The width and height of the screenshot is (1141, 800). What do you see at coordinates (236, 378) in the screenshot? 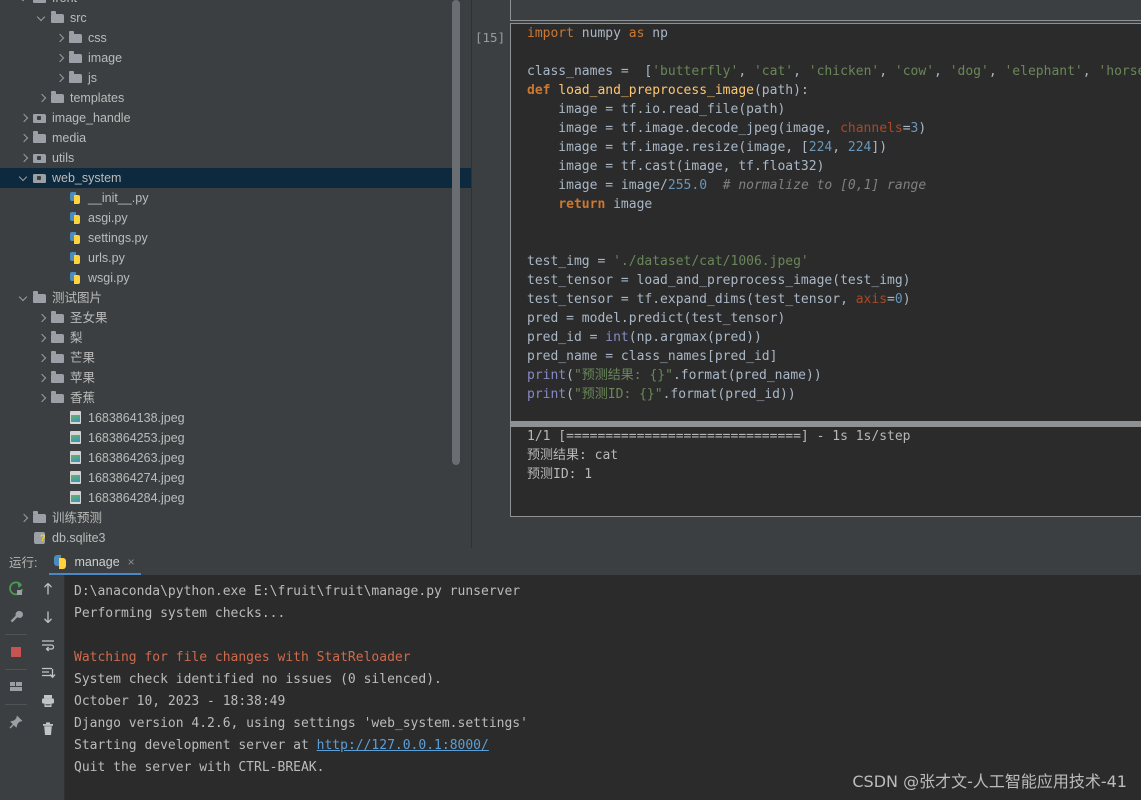
I see `tree-item-苹果: 苹果` at bounding box center [236, 378].